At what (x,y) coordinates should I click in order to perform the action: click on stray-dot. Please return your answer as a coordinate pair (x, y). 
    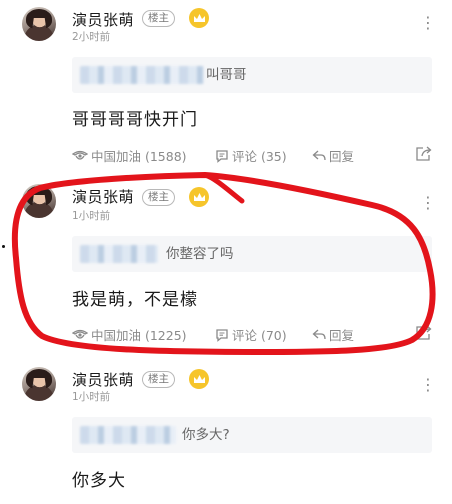
    Looking at the image, I should click on (3, 246).